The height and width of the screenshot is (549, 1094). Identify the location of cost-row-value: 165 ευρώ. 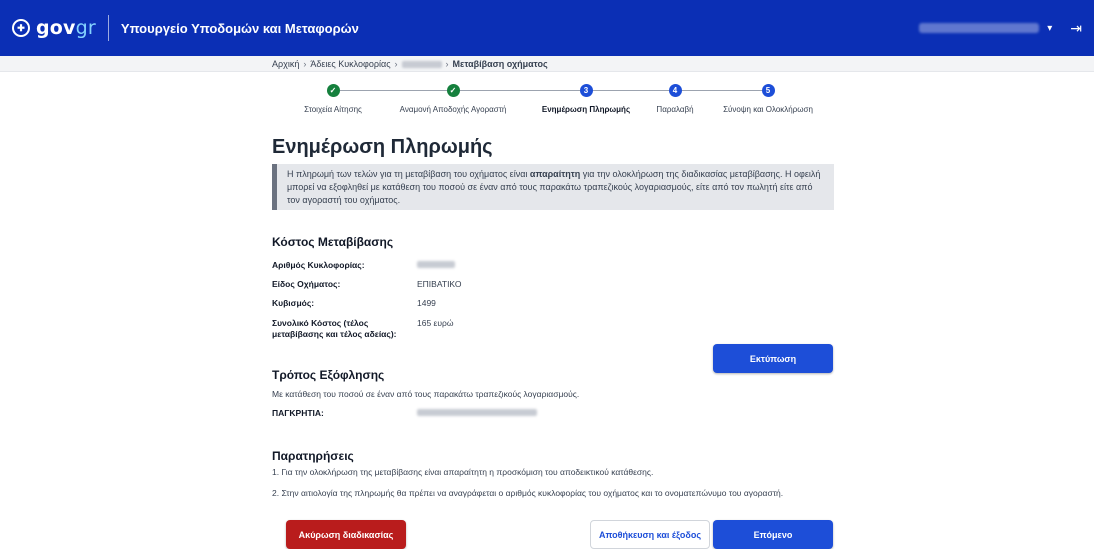
(435, 323).